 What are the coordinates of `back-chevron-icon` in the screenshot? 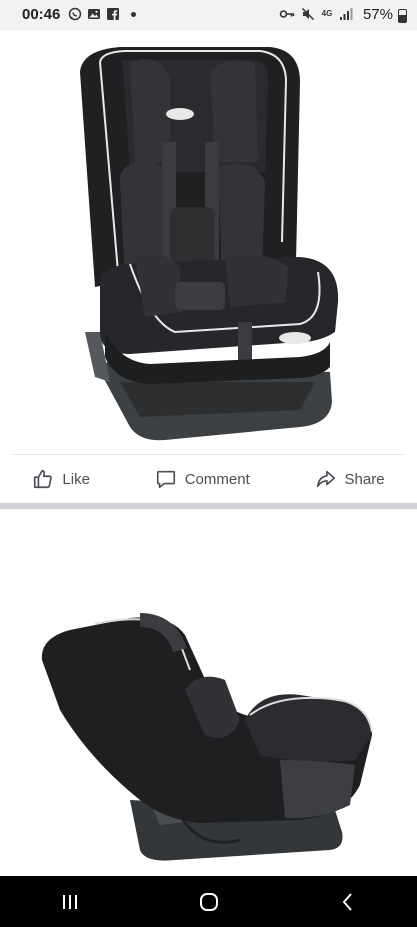 It's located at (347, 901).